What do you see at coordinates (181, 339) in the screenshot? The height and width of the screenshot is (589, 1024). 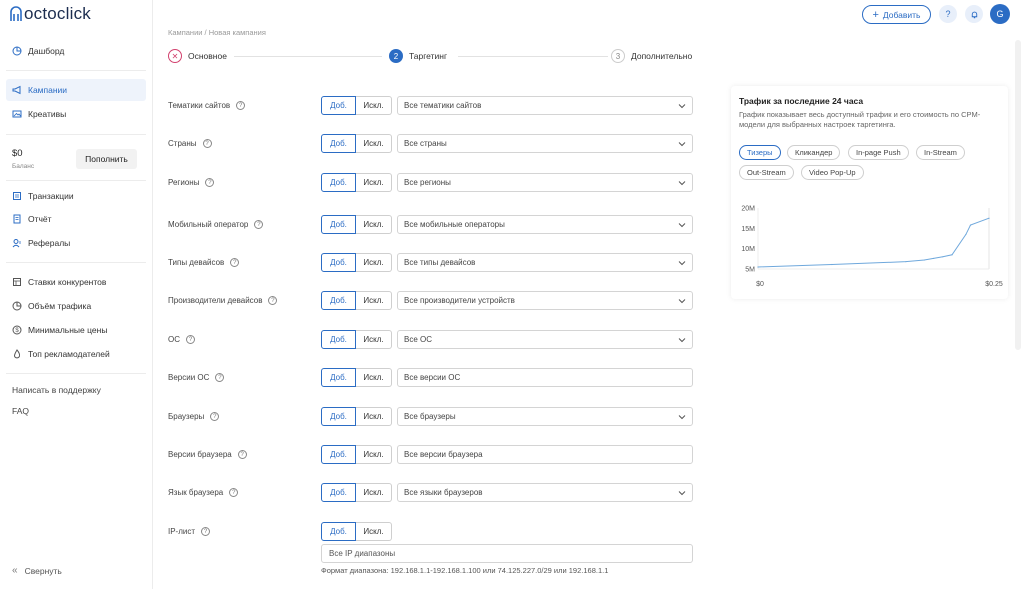 I see `row-label-os: ОС?` at bounding box center [181, 339].